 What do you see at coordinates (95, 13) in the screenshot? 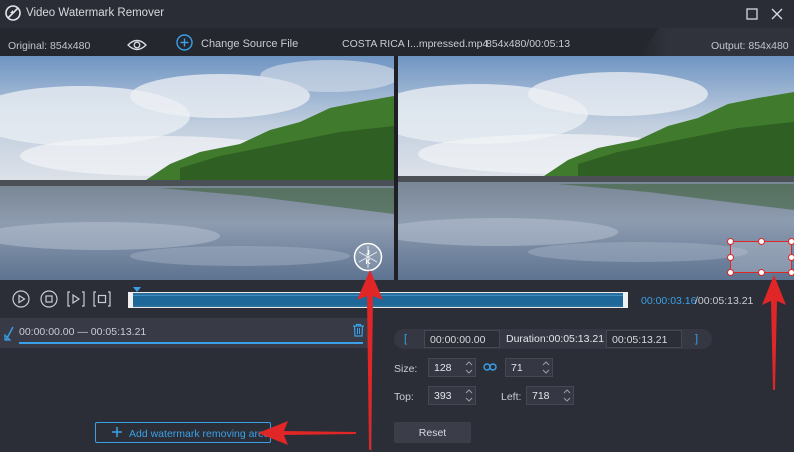
I see `app-title: Video Watermark Remover` at bounding box center [95, 13].